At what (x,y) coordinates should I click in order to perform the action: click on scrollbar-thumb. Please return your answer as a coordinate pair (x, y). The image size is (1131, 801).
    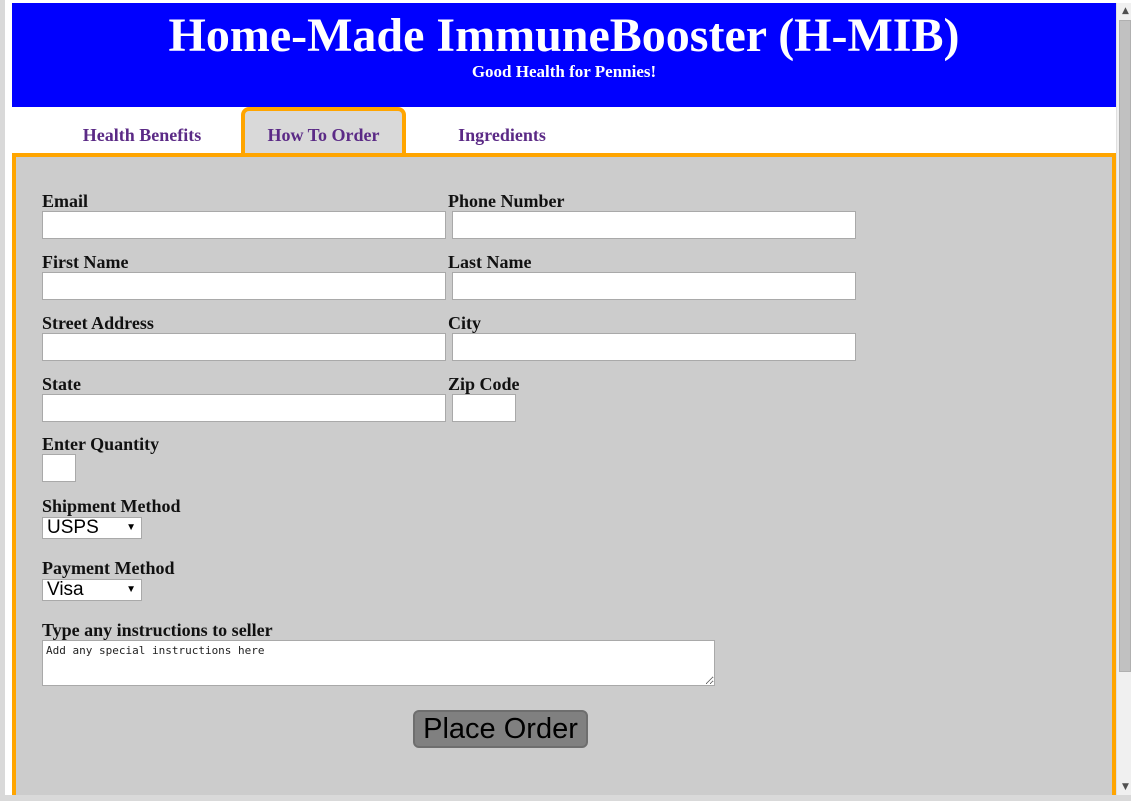
    Looking at the image, I should click on (1125, 346).